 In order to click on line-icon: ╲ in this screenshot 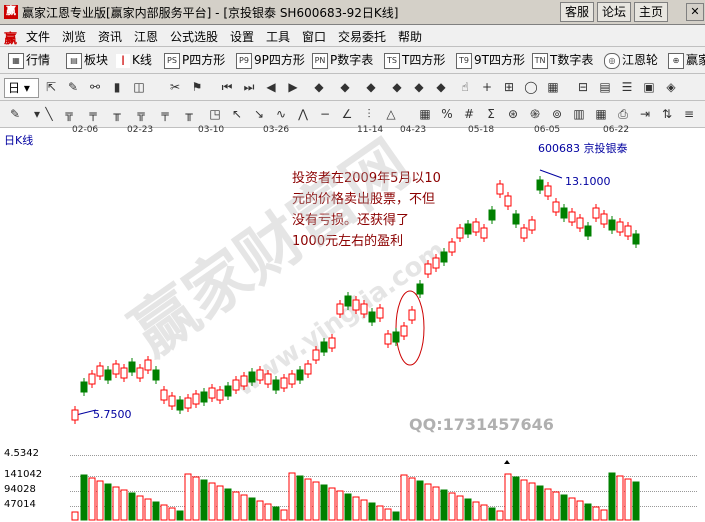, I will do `click(49, 114)`.